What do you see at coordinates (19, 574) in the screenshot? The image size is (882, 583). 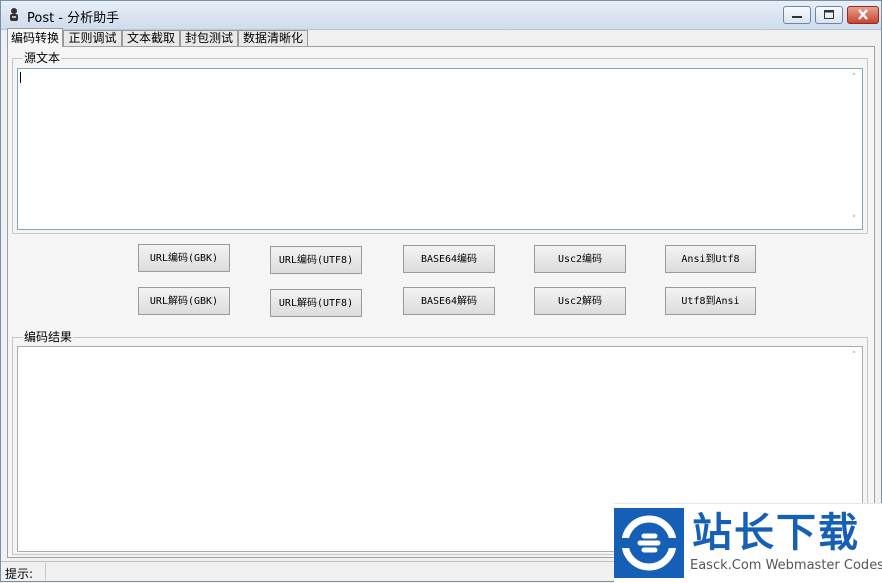 I see `status-hint-label: 提示:` at bounding box center [19, 574].